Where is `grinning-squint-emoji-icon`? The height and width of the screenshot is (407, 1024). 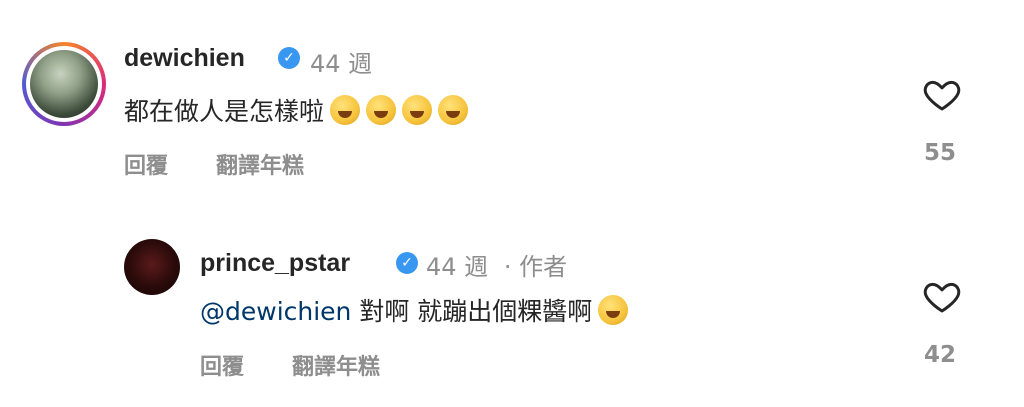 grinning-squint-emoji-icon is located at coordinates (613, 310).